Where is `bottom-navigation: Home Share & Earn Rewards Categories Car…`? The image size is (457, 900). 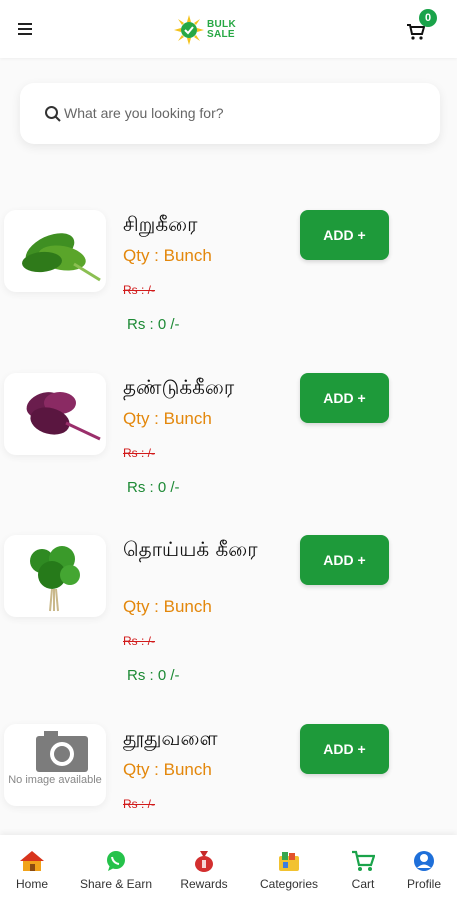 bottom-navigation: Home Share & Earn Rewards Categories Car… is located at coordinates (228, 867).